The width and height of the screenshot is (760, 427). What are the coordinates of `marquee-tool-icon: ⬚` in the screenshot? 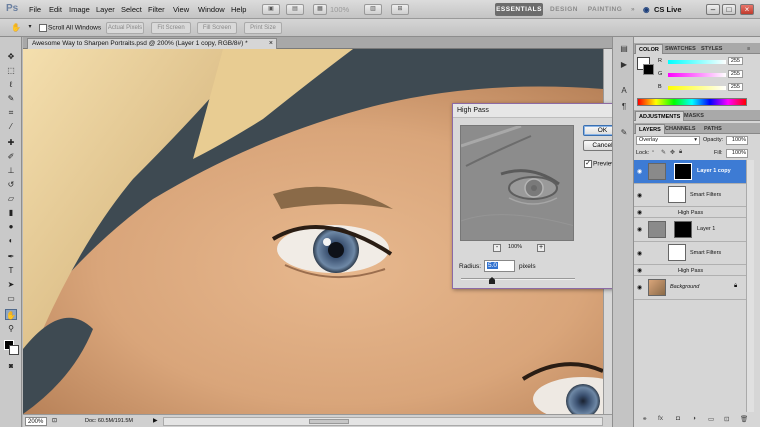 It's located at (11, 70).